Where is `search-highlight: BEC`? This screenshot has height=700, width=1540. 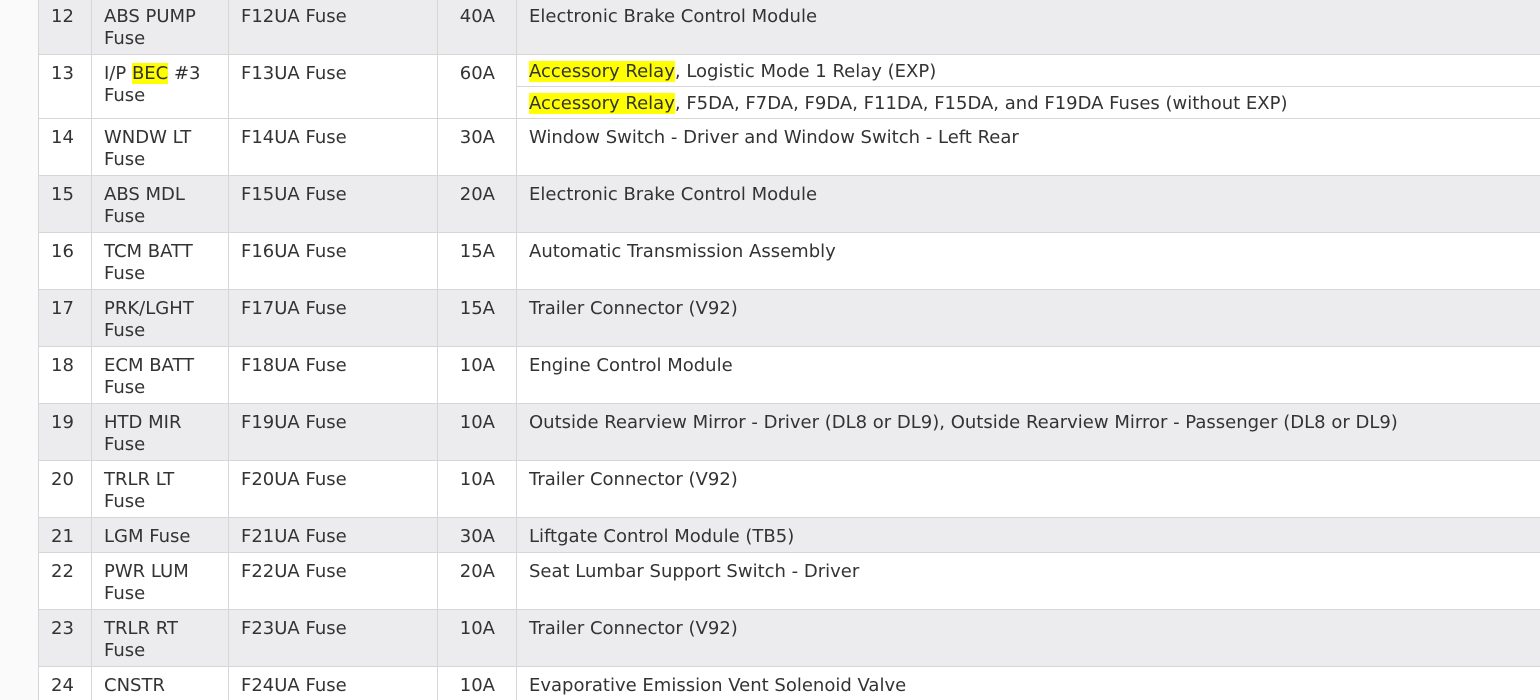
search-highlight: BEC is located at coordinates (150, 73).